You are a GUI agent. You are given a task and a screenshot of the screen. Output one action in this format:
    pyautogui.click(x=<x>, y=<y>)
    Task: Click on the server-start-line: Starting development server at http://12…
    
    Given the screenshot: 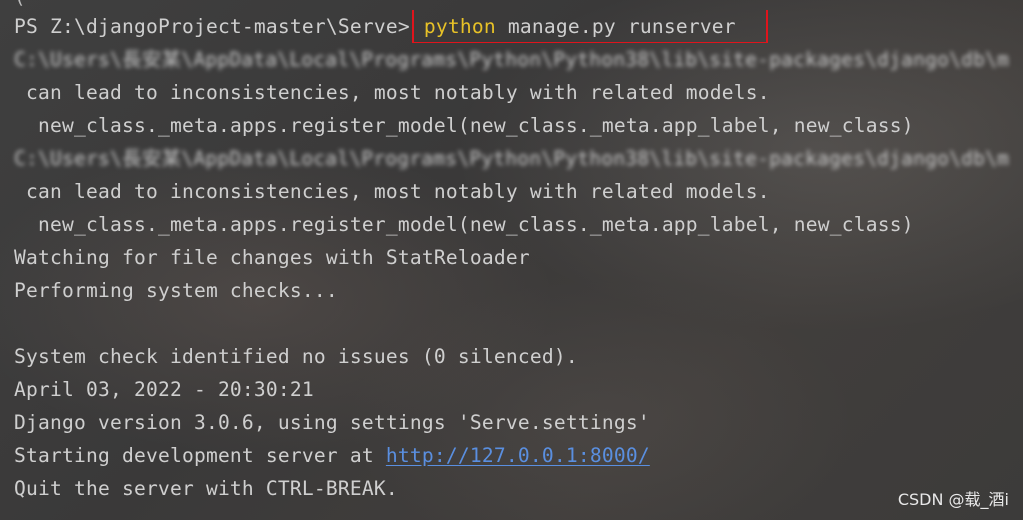 What is the action you would take?
    pyautogui.click(x=514, y=455)
    